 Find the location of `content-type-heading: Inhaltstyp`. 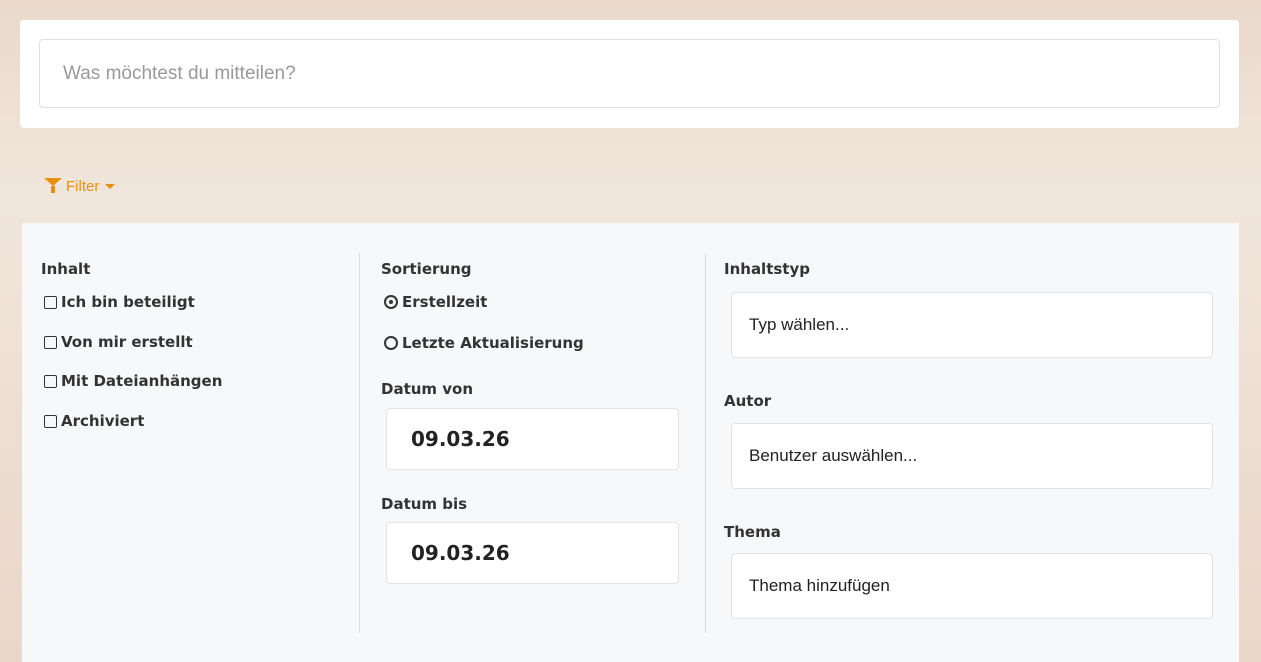

content-type-heading: Inhaltstyp is located at coordinates (767, 269).